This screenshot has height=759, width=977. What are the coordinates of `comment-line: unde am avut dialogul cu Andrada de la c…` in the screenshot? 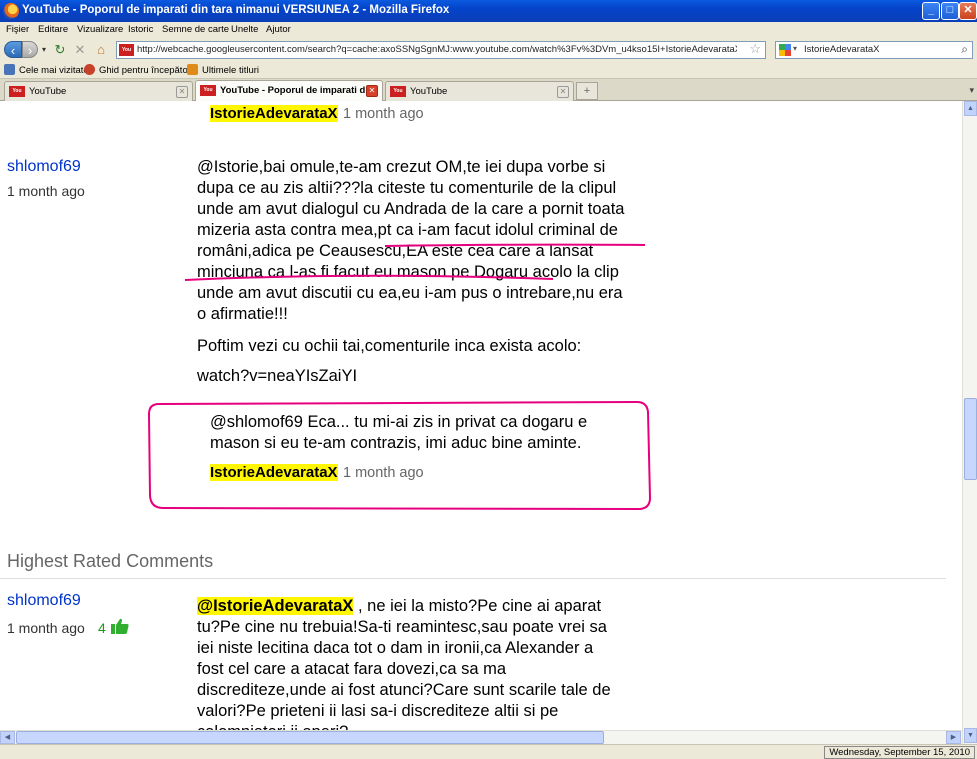 It's located at (411, 209).